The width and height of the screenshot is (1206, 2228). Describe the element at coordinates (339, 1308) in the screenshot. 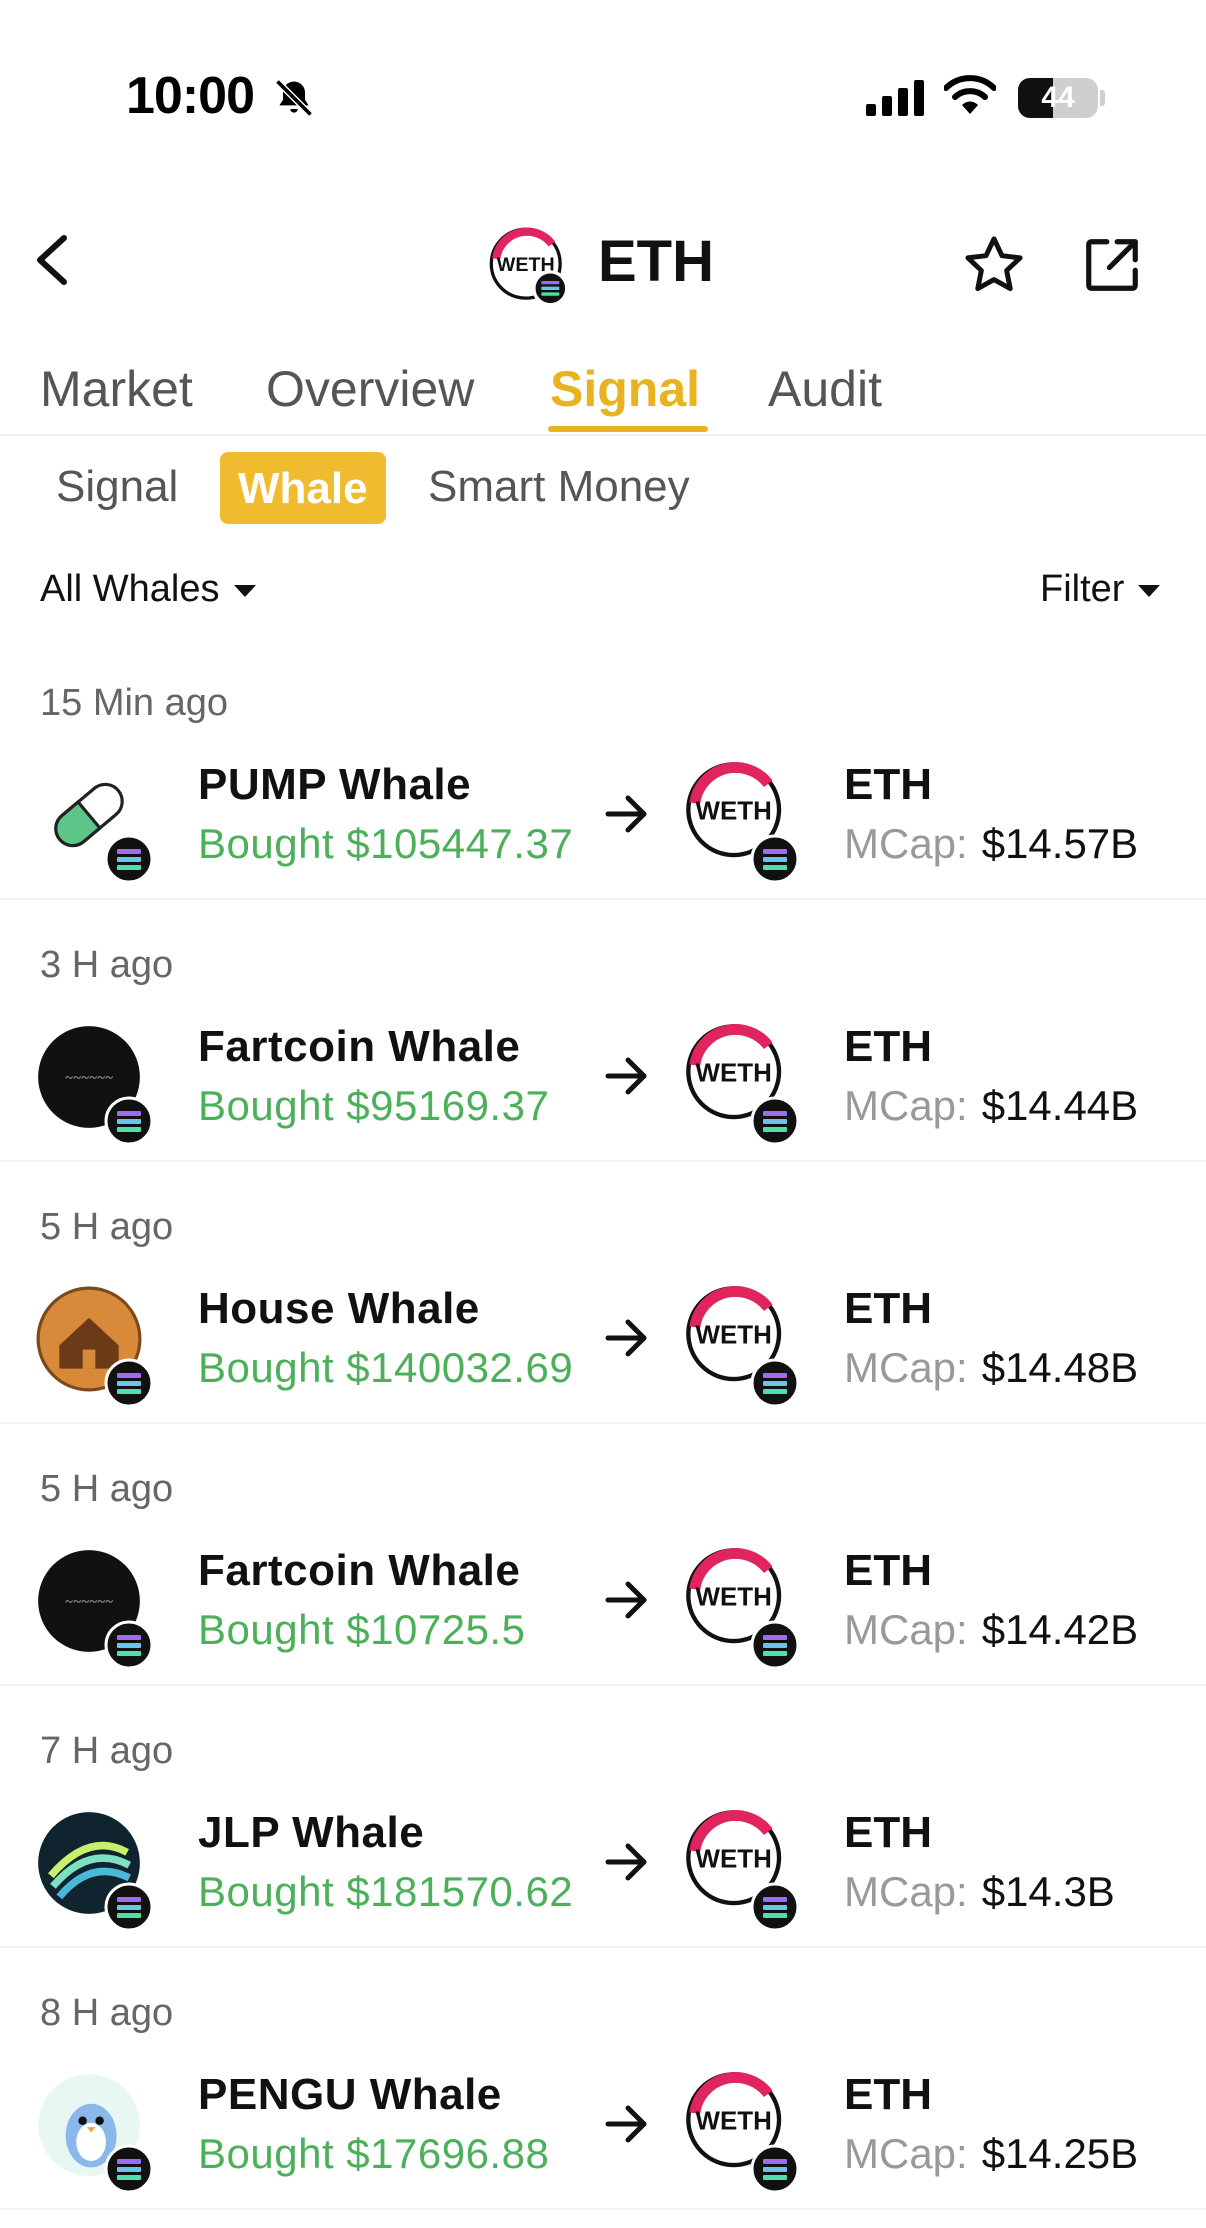

I see `whale-name: House Whale` at that location.